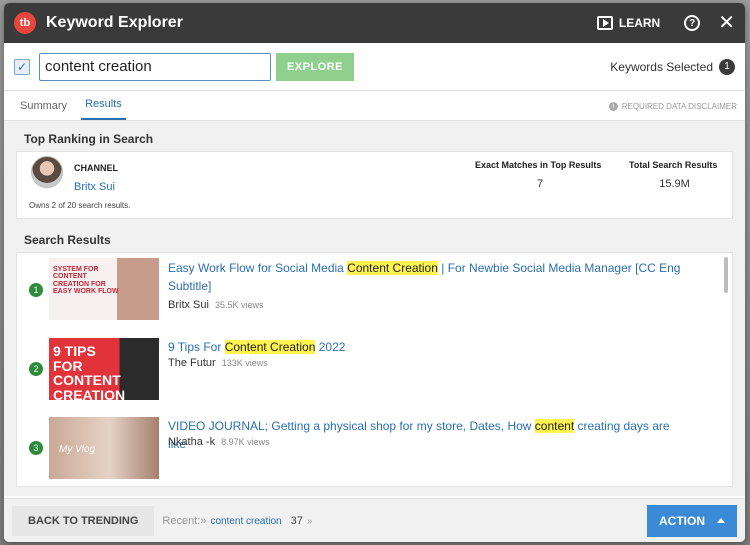 This screenshot has height=545, width=750. Describe the element at coordinates (613, 106) in the screenshot. I see `info-icon: i` at that location.